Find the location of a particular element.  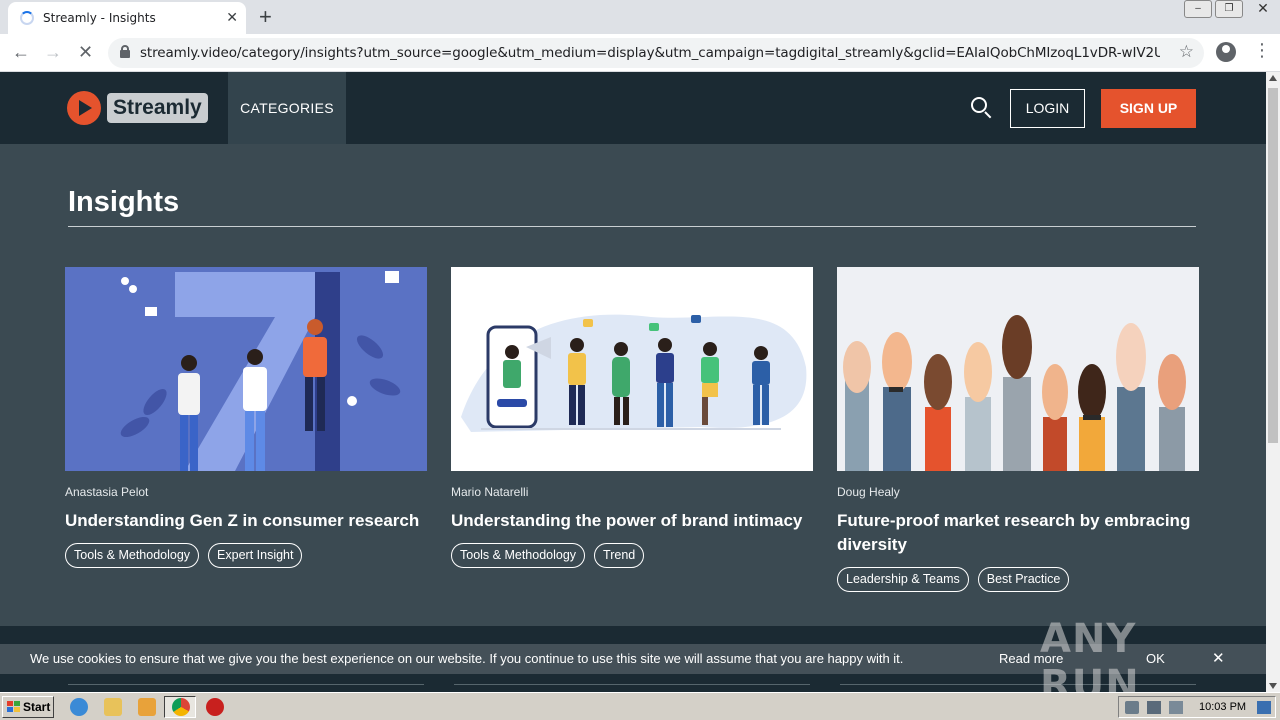

title-divider is located at coordinates (632, 226).